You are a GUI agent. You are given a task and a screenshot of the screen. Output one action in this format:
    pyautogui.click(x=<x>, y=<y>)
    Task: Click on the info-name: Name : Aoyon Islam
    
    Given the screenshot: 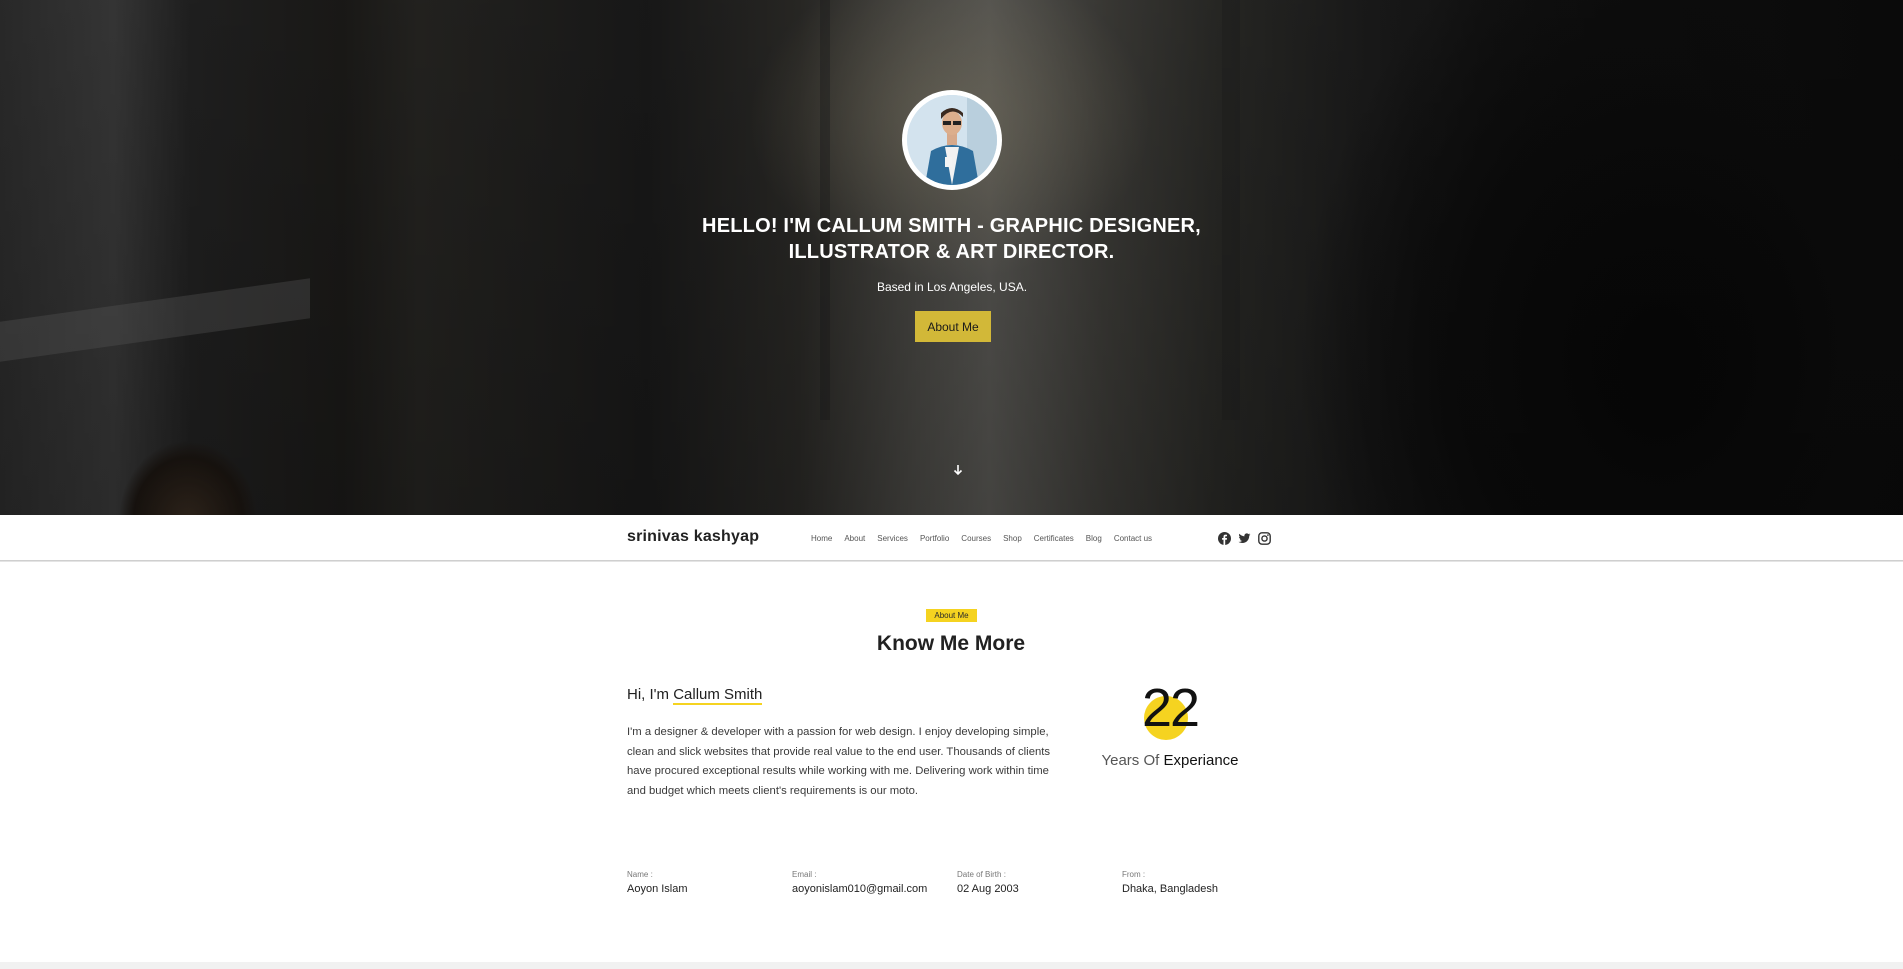 What is the action you would take?
    pyautogui.click(x=709, y=882)
    